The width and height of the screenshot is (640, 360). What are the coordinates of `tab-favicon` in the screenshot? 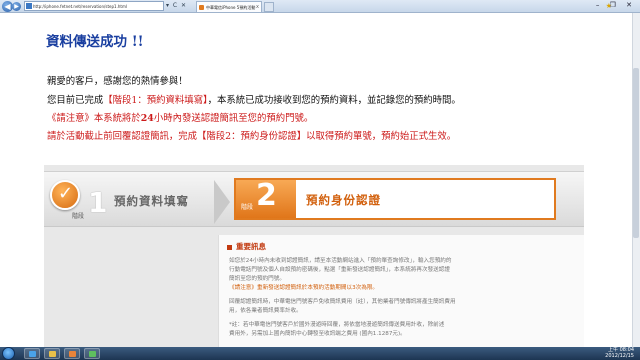 It's located at (201, 7).